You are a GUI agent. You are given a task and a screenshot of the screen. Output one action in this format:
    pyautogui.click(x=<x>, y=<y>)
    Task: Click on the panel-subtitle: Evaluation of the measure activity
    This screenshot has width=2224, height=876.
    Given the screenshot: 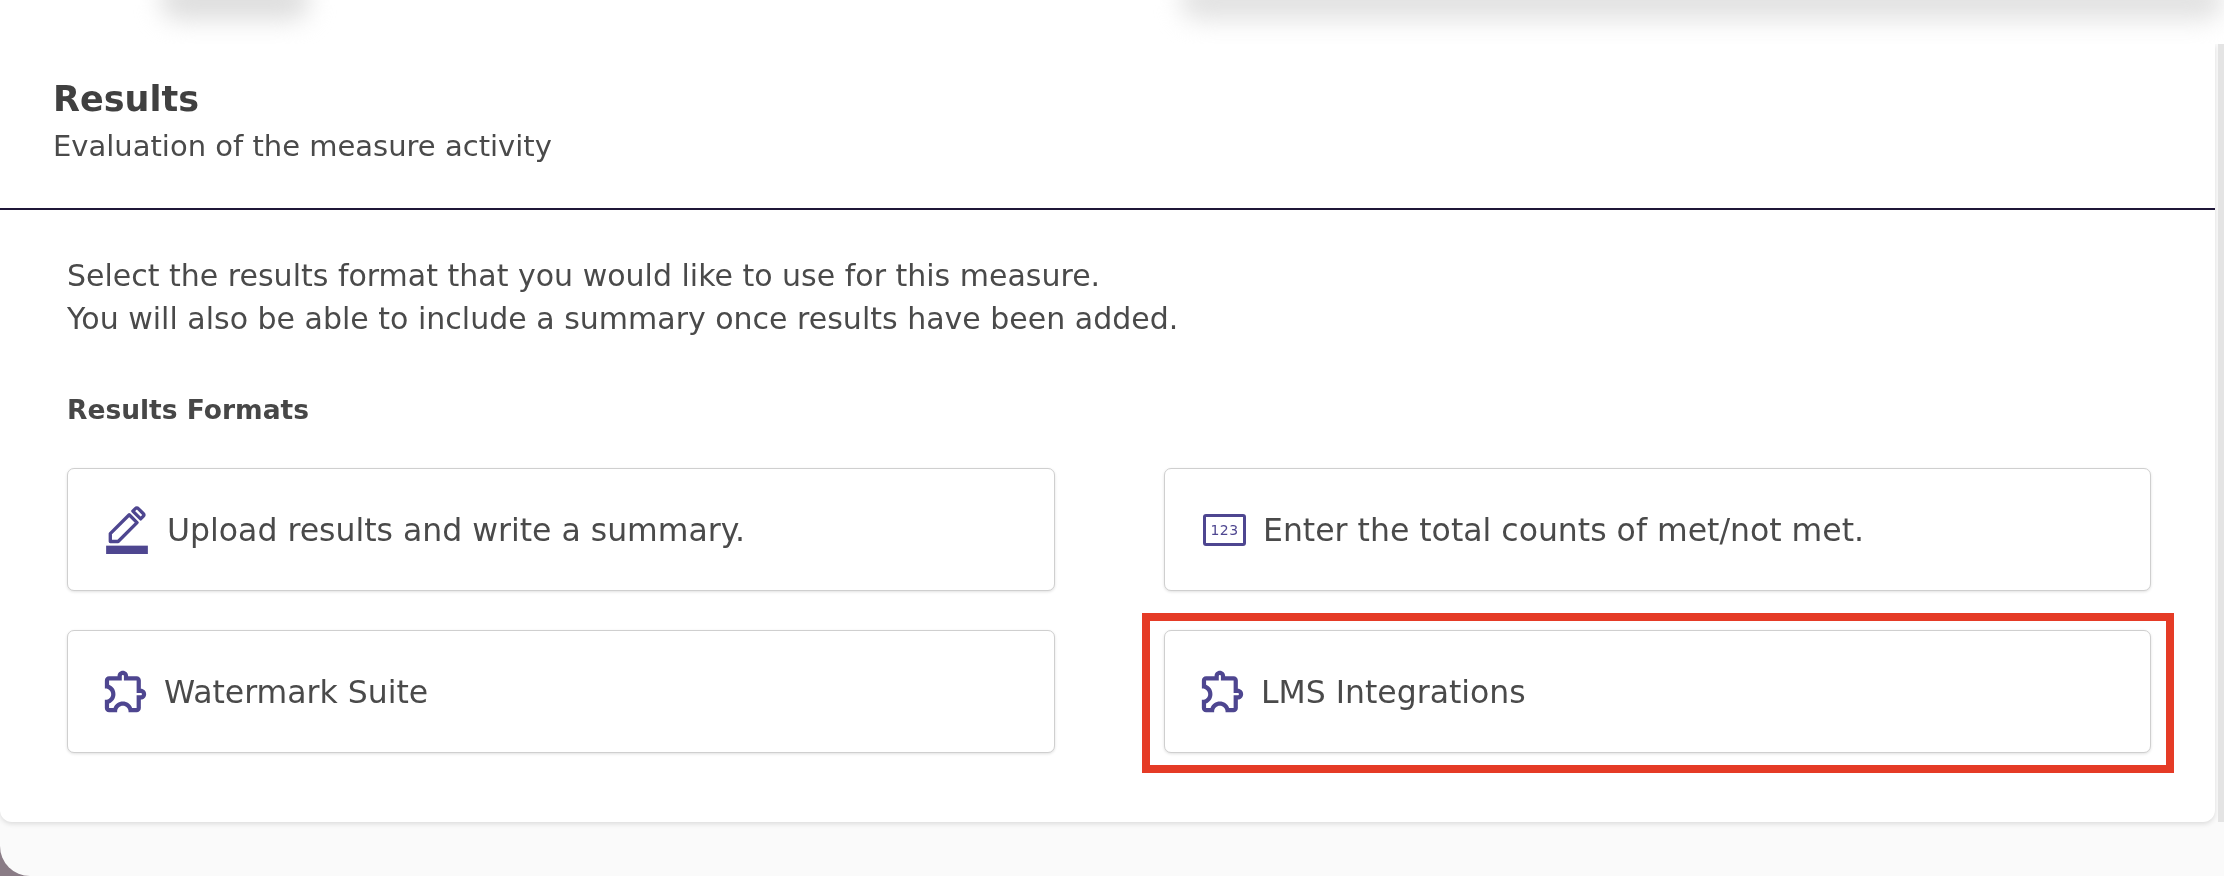 What is the action you would take?
    pyautogui.click(x=303, y=146)
    